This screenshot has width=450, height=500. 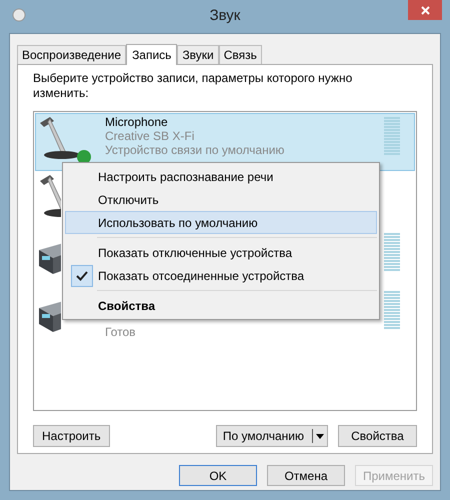 What do you see at coordinates (198, 54) in the screenshot?
I see `tab: Звуки` at bounding box center [198, 54].